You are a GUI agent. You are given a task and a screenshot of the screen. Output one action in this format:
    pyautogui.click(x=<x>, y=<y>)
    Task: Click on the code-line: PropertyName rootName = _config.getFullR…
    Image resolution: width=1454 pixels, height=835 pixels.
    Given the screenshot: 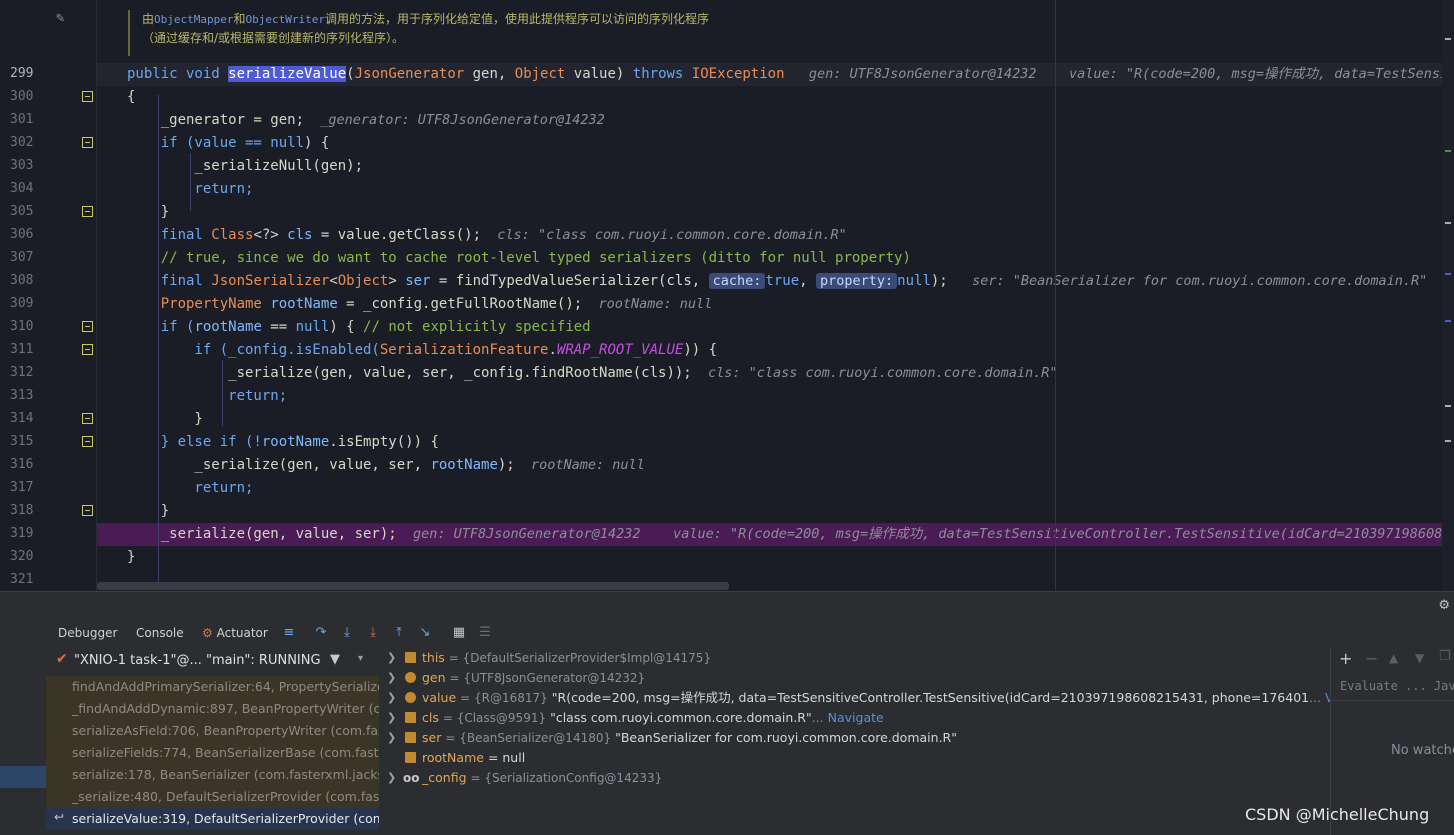 What is the action you would take?
    pyautogui.click(x=775, y=304)
    